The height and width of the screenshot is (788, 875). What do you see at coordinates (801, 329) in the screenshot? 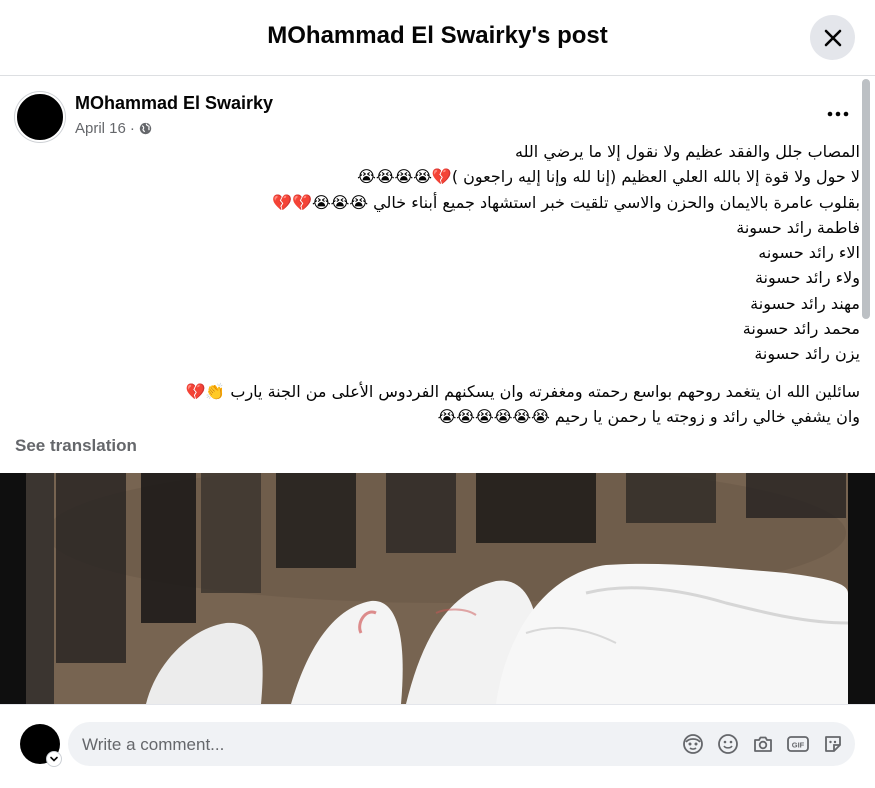
I see `post-line: محمد رائد حسونة` at bounding box center [801, 329].